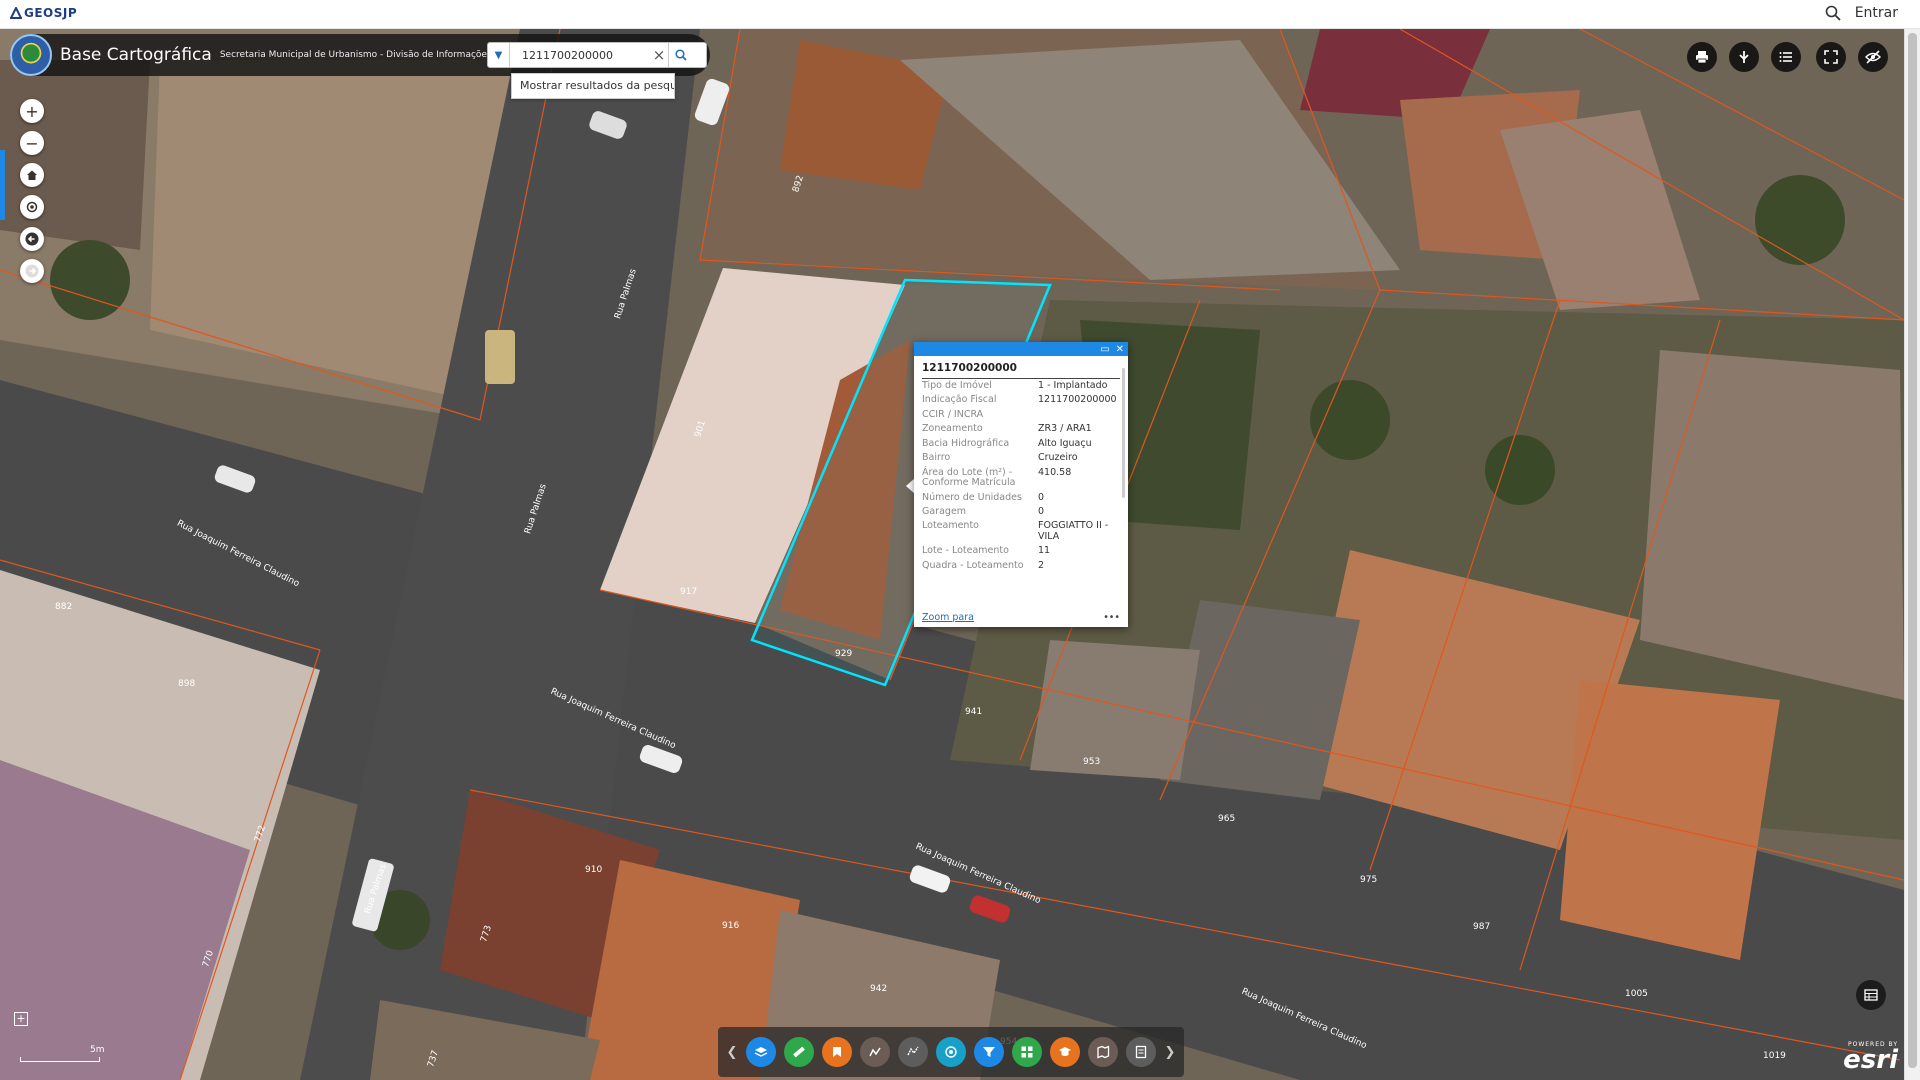 The image size is (1920, 1080). What do you see at coordinates (1065, 1052) in the screenshot?
I see `school-widget-button` at bounding box center [1065, 1052].